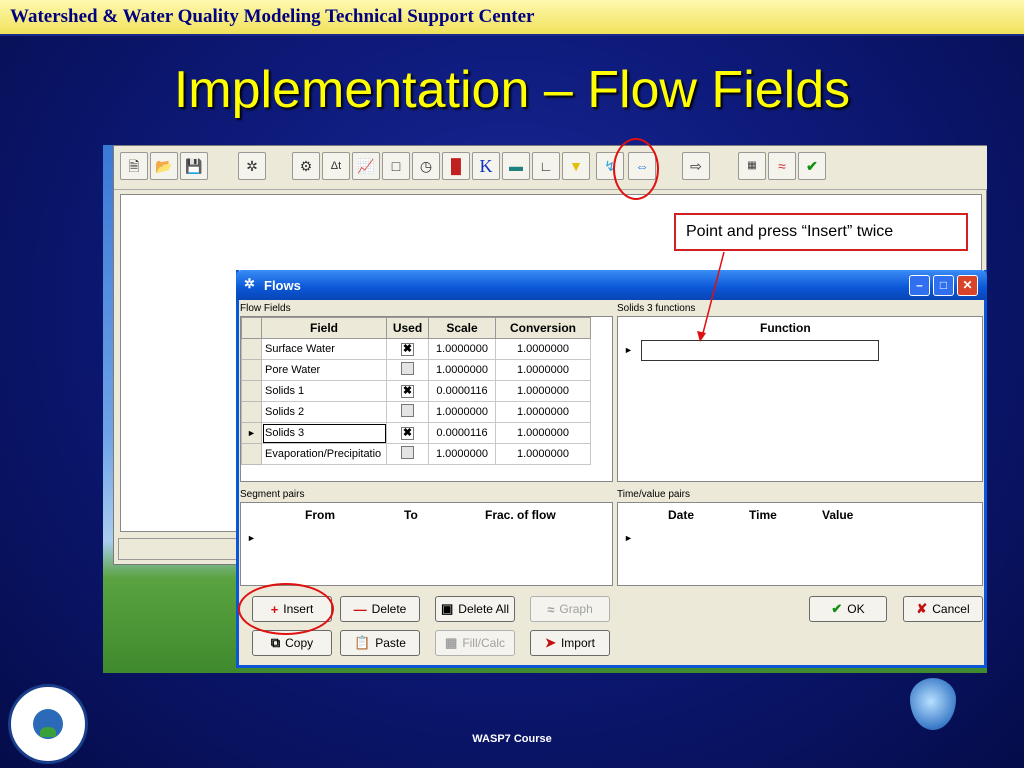 The image size is (1024, 768). I want to click on table-row: Surface Water ✖ 1.0000000 1.0000000, so click(416, 349).